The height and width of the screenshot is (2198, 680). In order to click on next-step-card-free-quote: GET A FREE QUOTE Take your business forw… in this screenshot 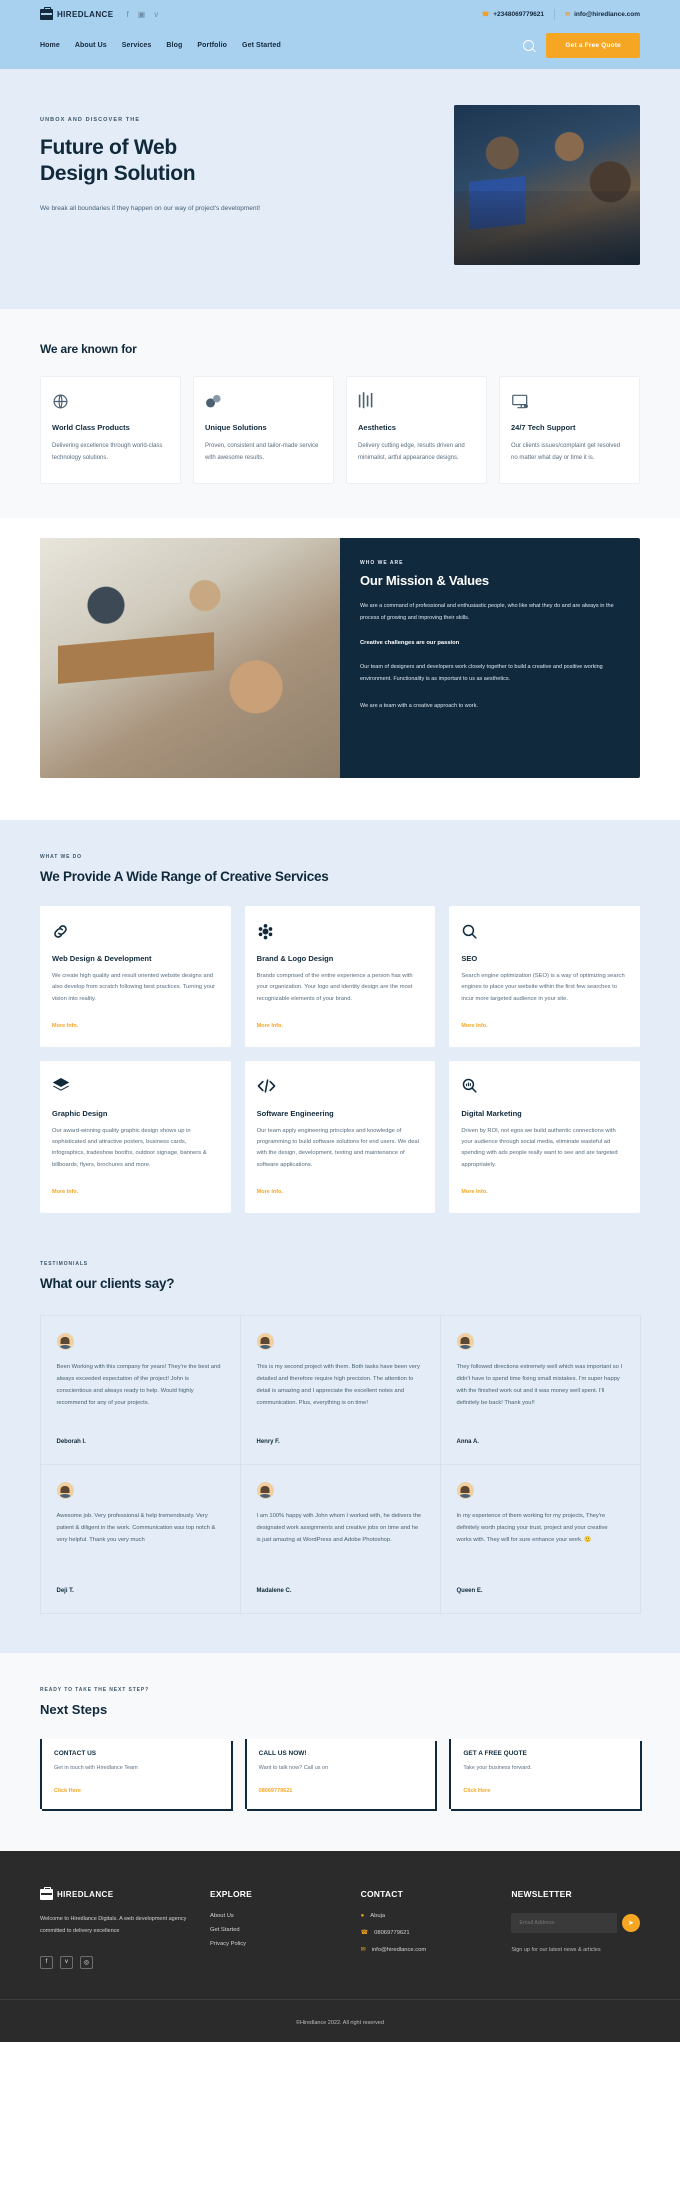, I will do `click(545, 1774)`.